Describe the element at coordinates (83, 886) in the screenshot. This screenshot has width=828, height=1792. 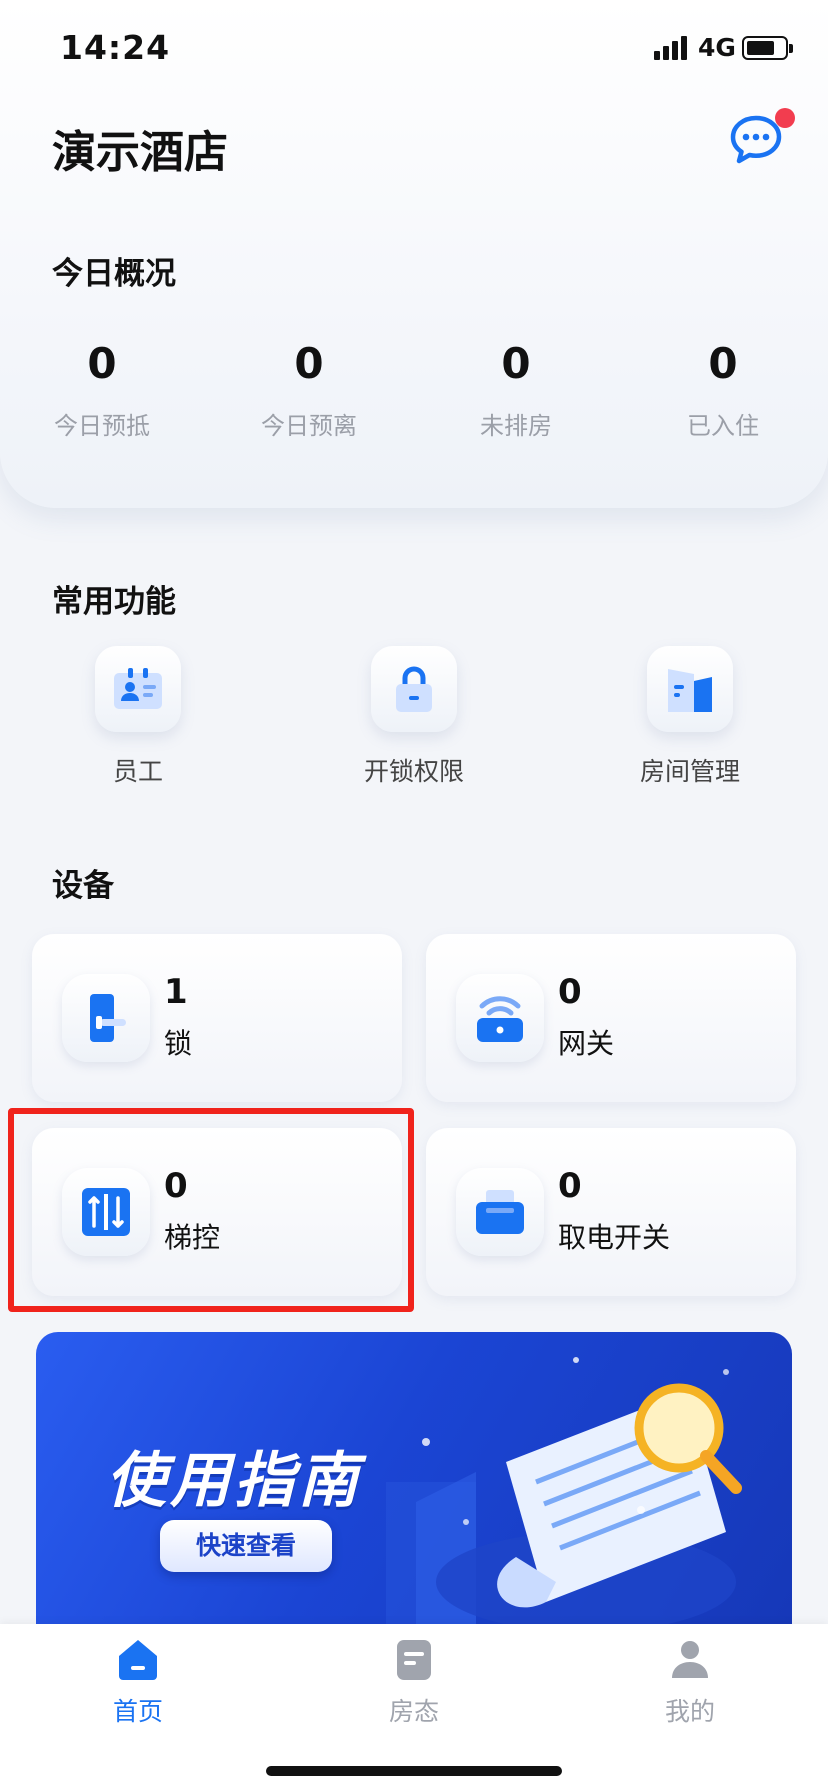
I see `devices-title: 设备` at that location.